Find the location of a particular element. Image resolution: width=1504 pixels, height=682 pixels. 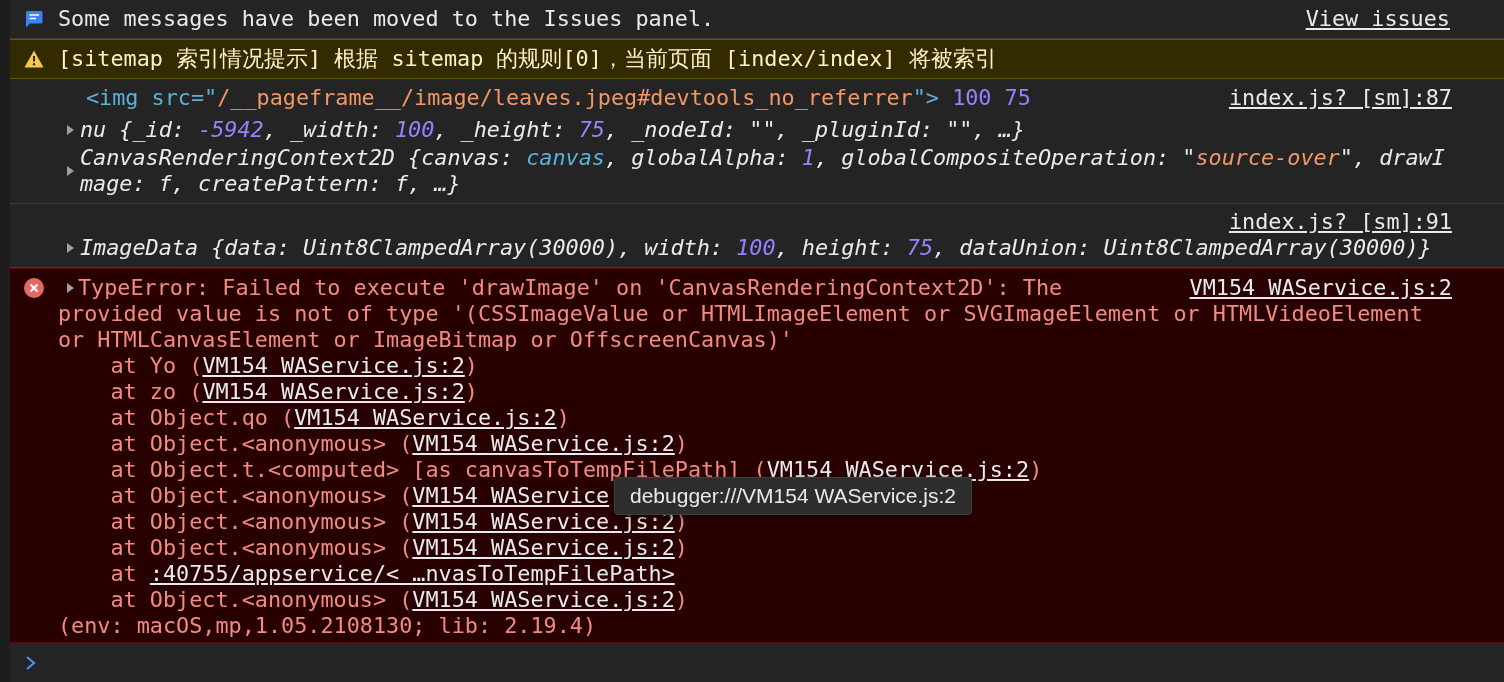

stack-frame: at Yo (VM154 WAService.js:2) is located at coordinates (294, 366).